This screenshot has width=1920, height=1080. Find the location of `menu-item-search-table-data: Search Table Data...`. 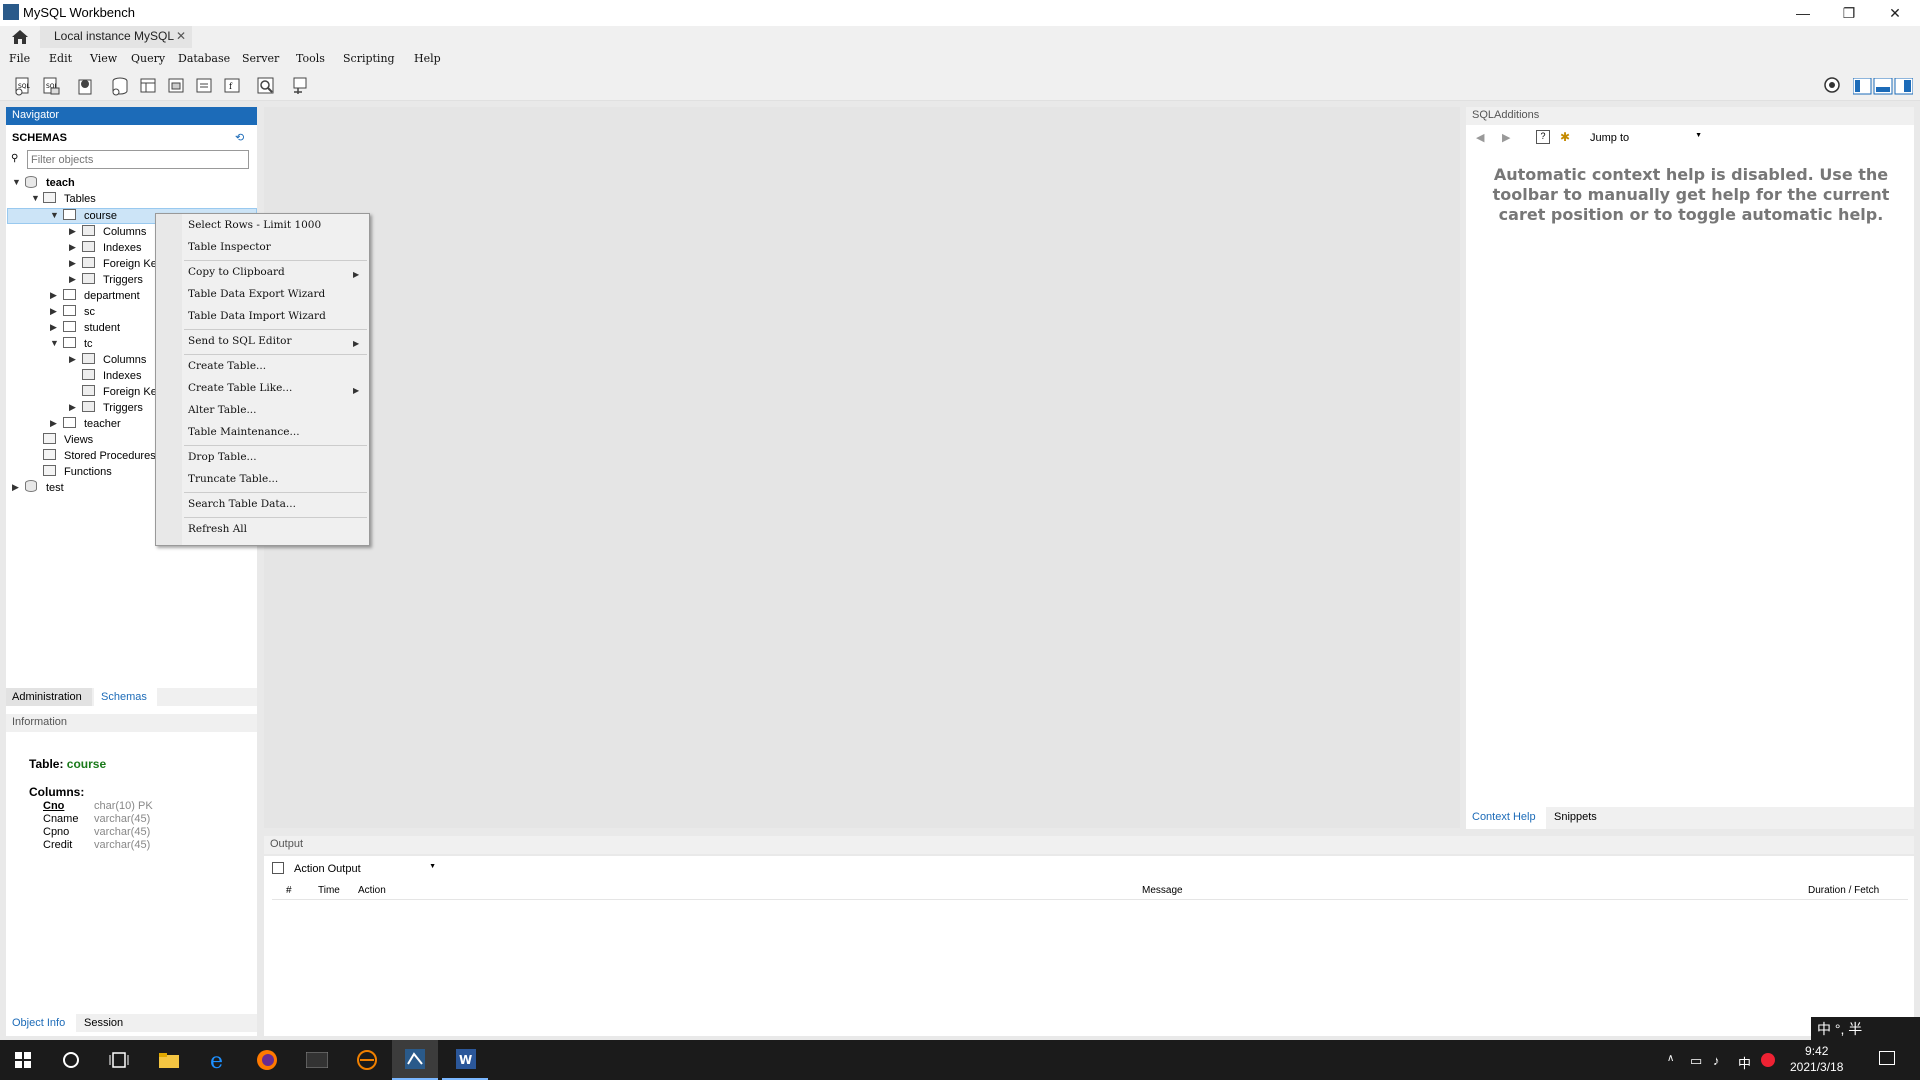

menu-item-search-table-data: Search Table Data... is located at coordinates (242, 504).